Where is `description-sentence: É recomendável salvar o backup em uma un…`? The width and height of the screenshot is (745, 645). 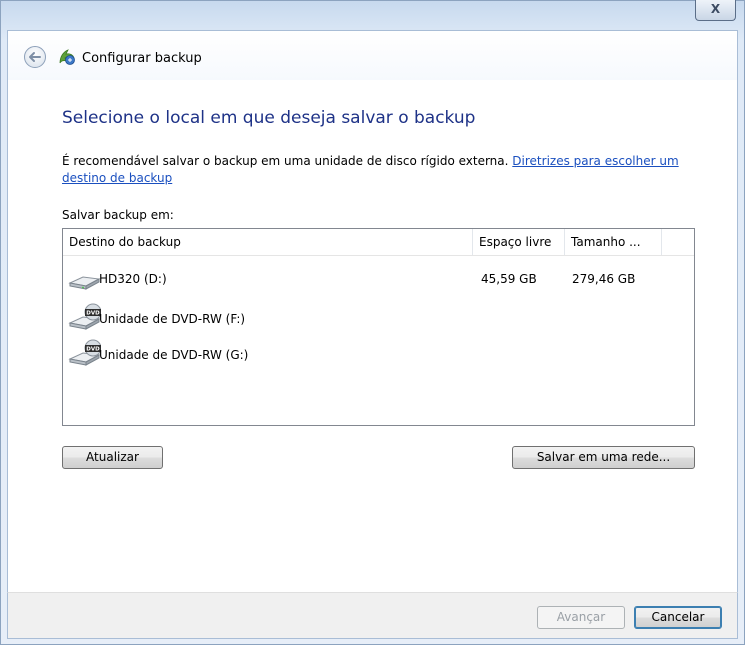
description-sentence: É recomendável salvar o backup em uma un… is located at coordinates (285, 161).